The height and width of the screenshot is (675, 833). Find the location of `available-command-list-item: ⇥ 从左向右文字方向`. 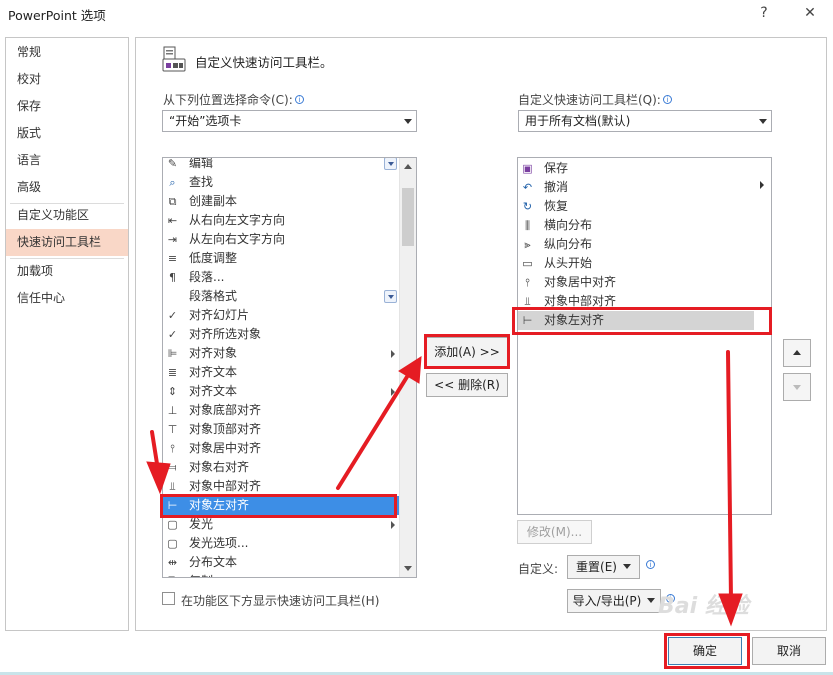

available-command-list-item: ⇥ 从左向右文字方向 is located at coordinates (281, 239).